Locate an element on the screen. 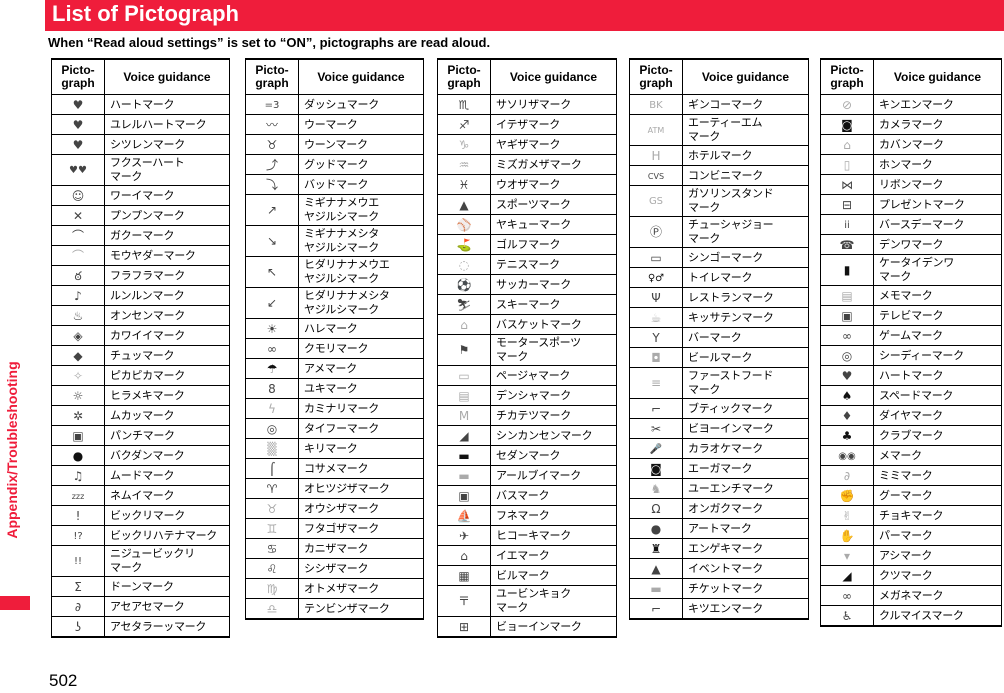  gas-station-icon: GS is located at coordinates (656, 201).